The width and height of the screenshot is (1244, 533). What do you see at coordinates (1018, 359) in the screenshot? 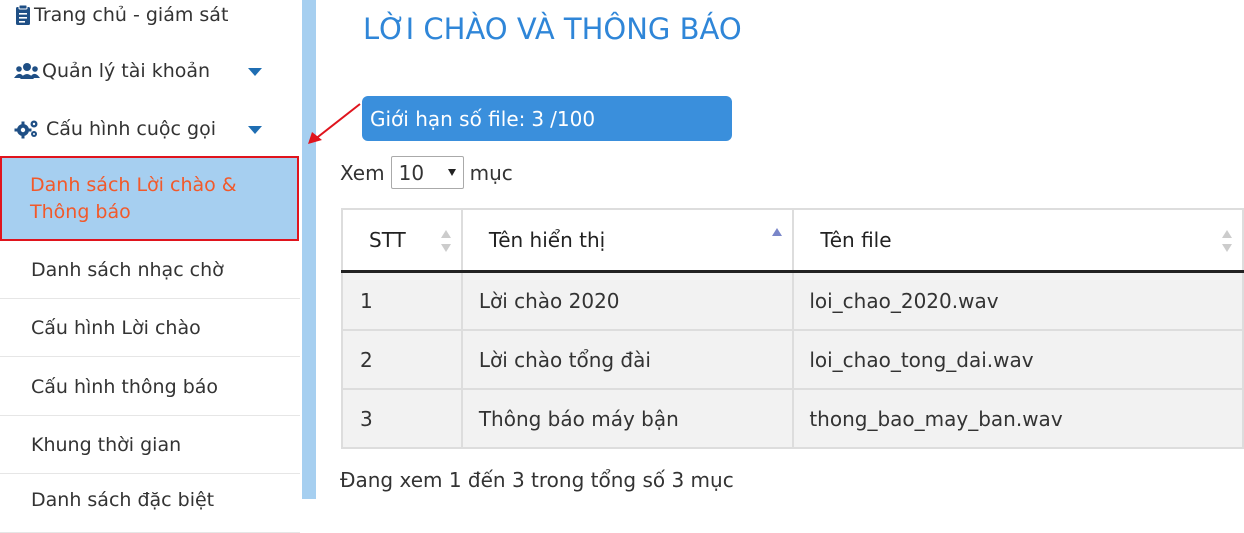
I see `cell-file-name: loi_chao_tong_dai.wav` at bounding box center [1018, 359].